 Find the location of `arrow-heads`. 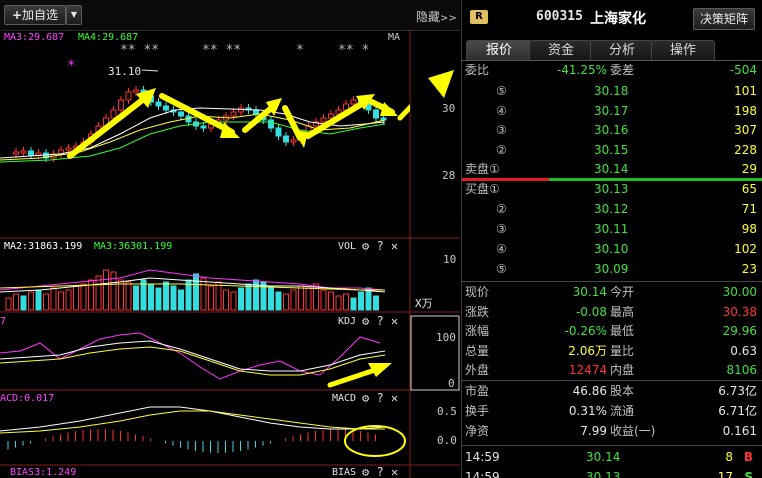

arrow-heads is located at coordinates (267, 118).